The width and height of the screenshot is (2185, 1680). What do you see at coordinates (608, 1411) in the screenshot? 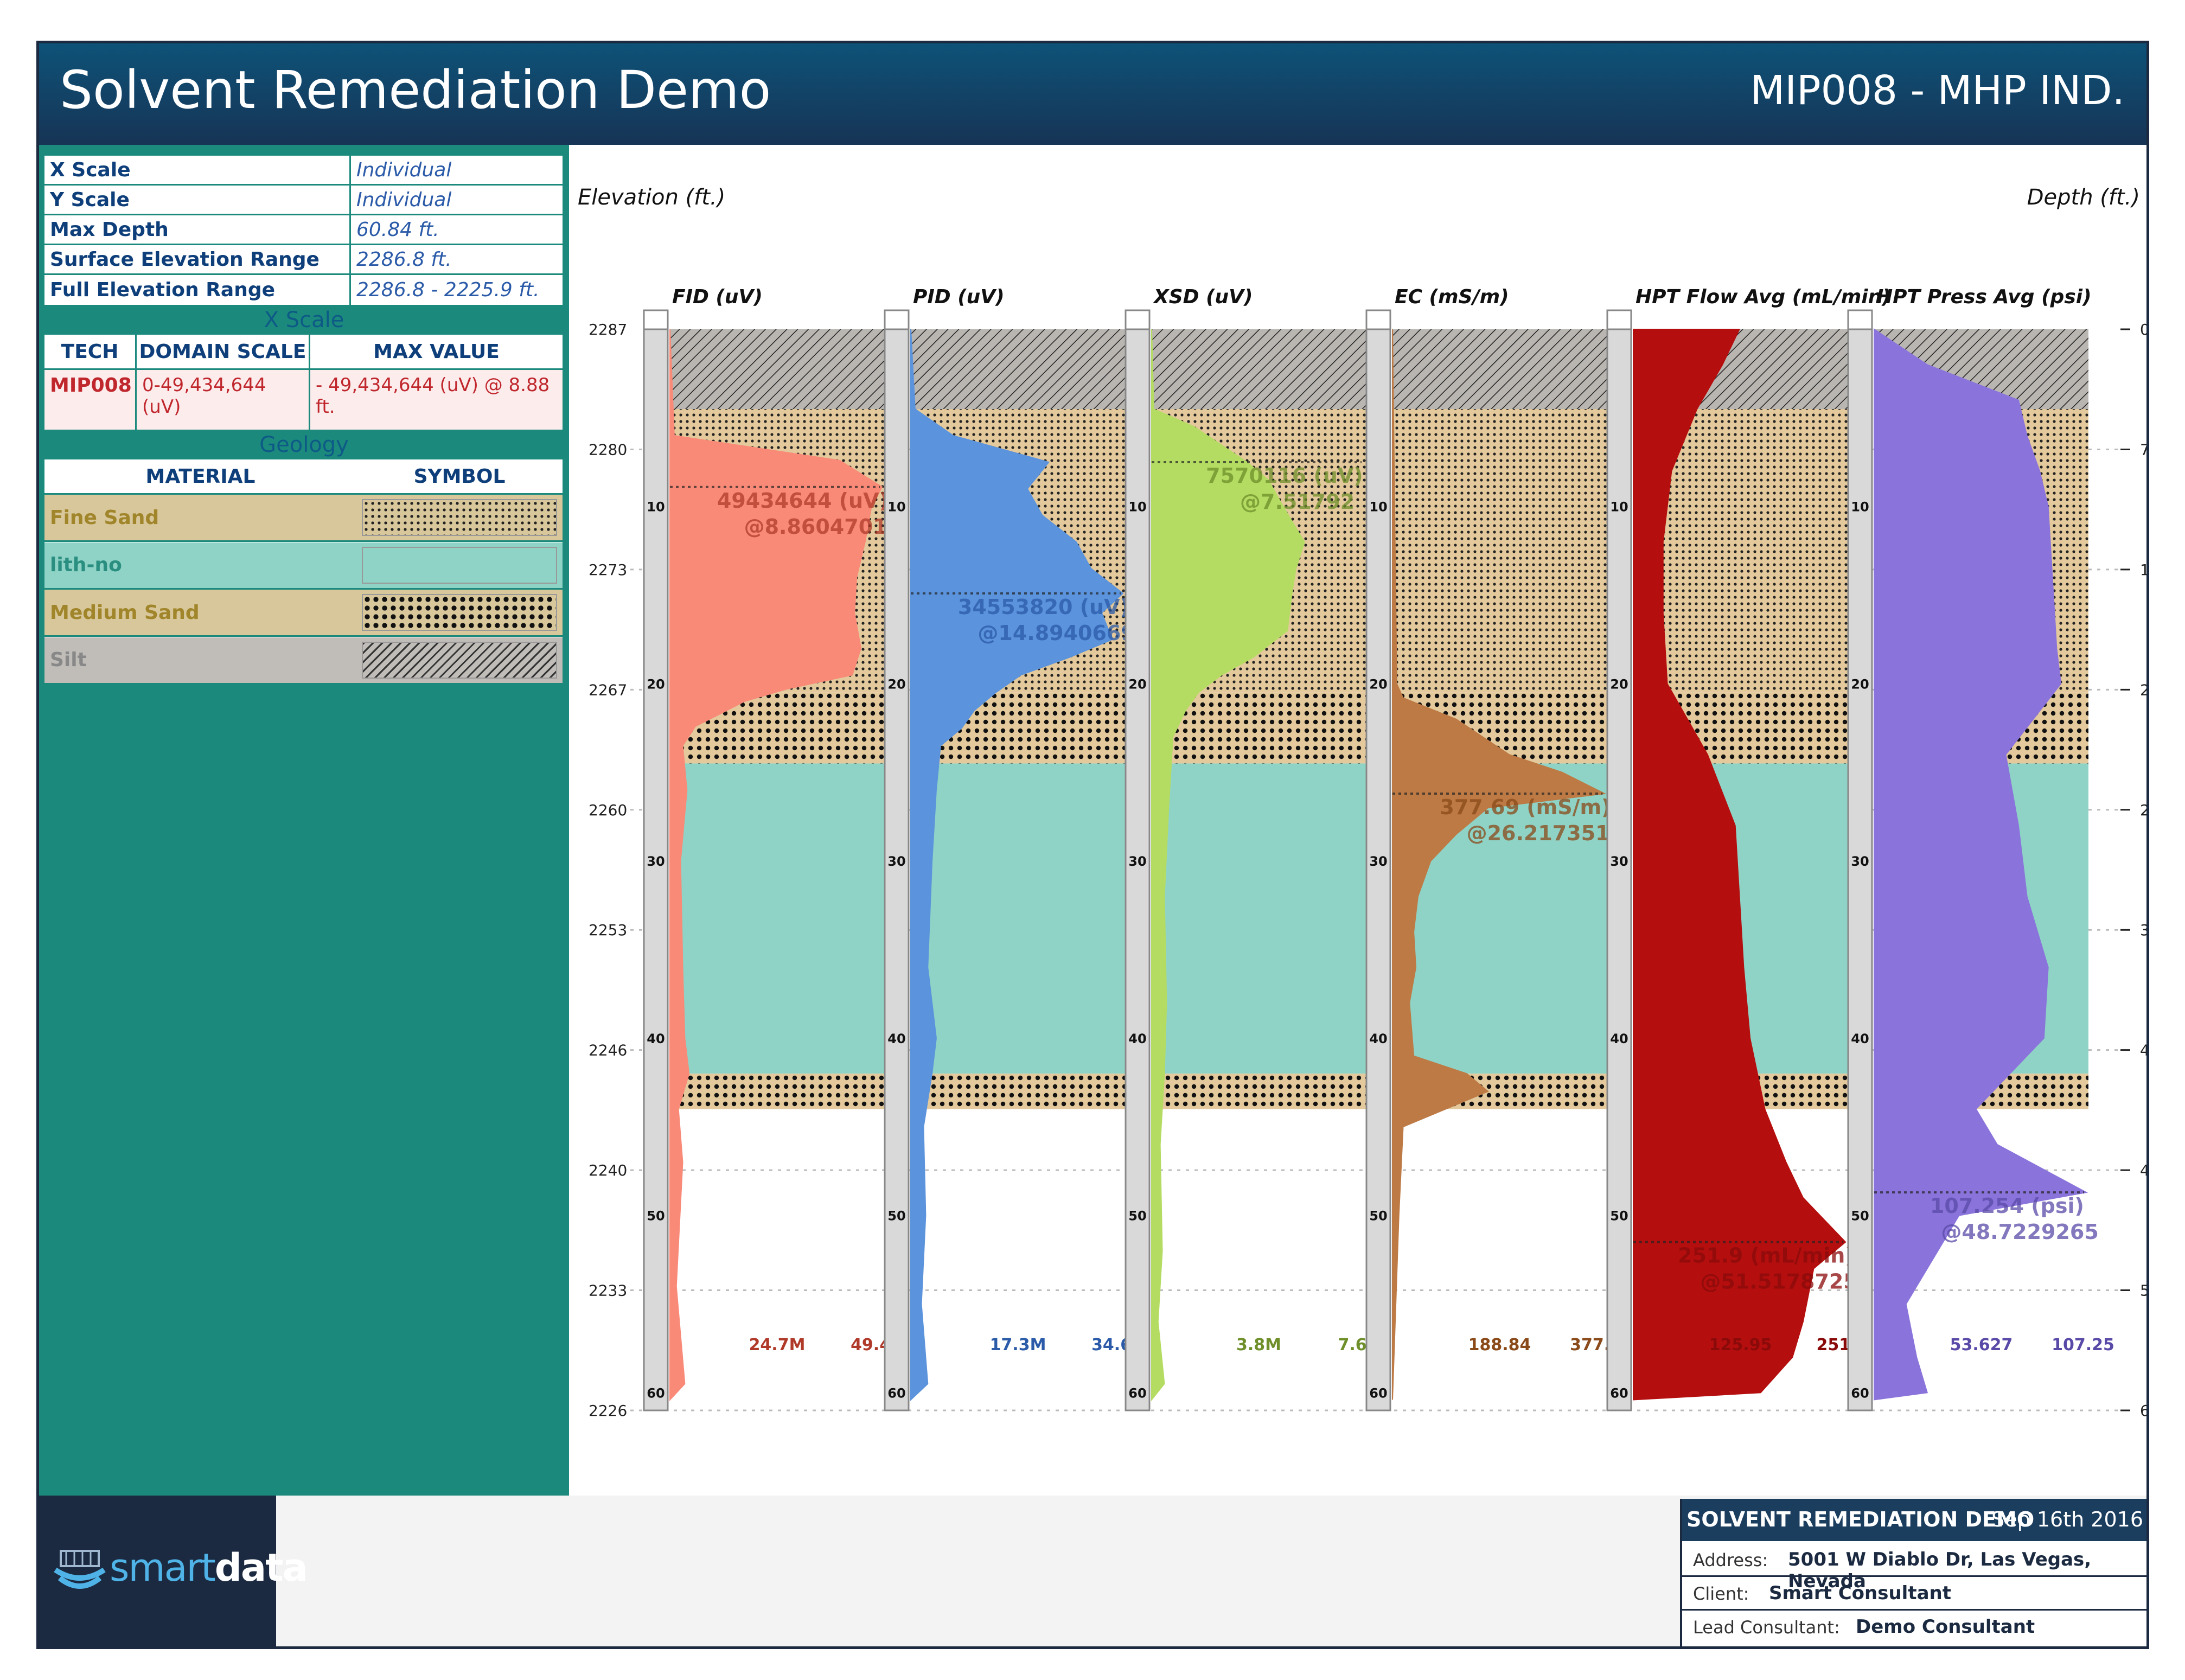
I see `elevation-tick-label: 2226` at bounding box center [608, 1411].